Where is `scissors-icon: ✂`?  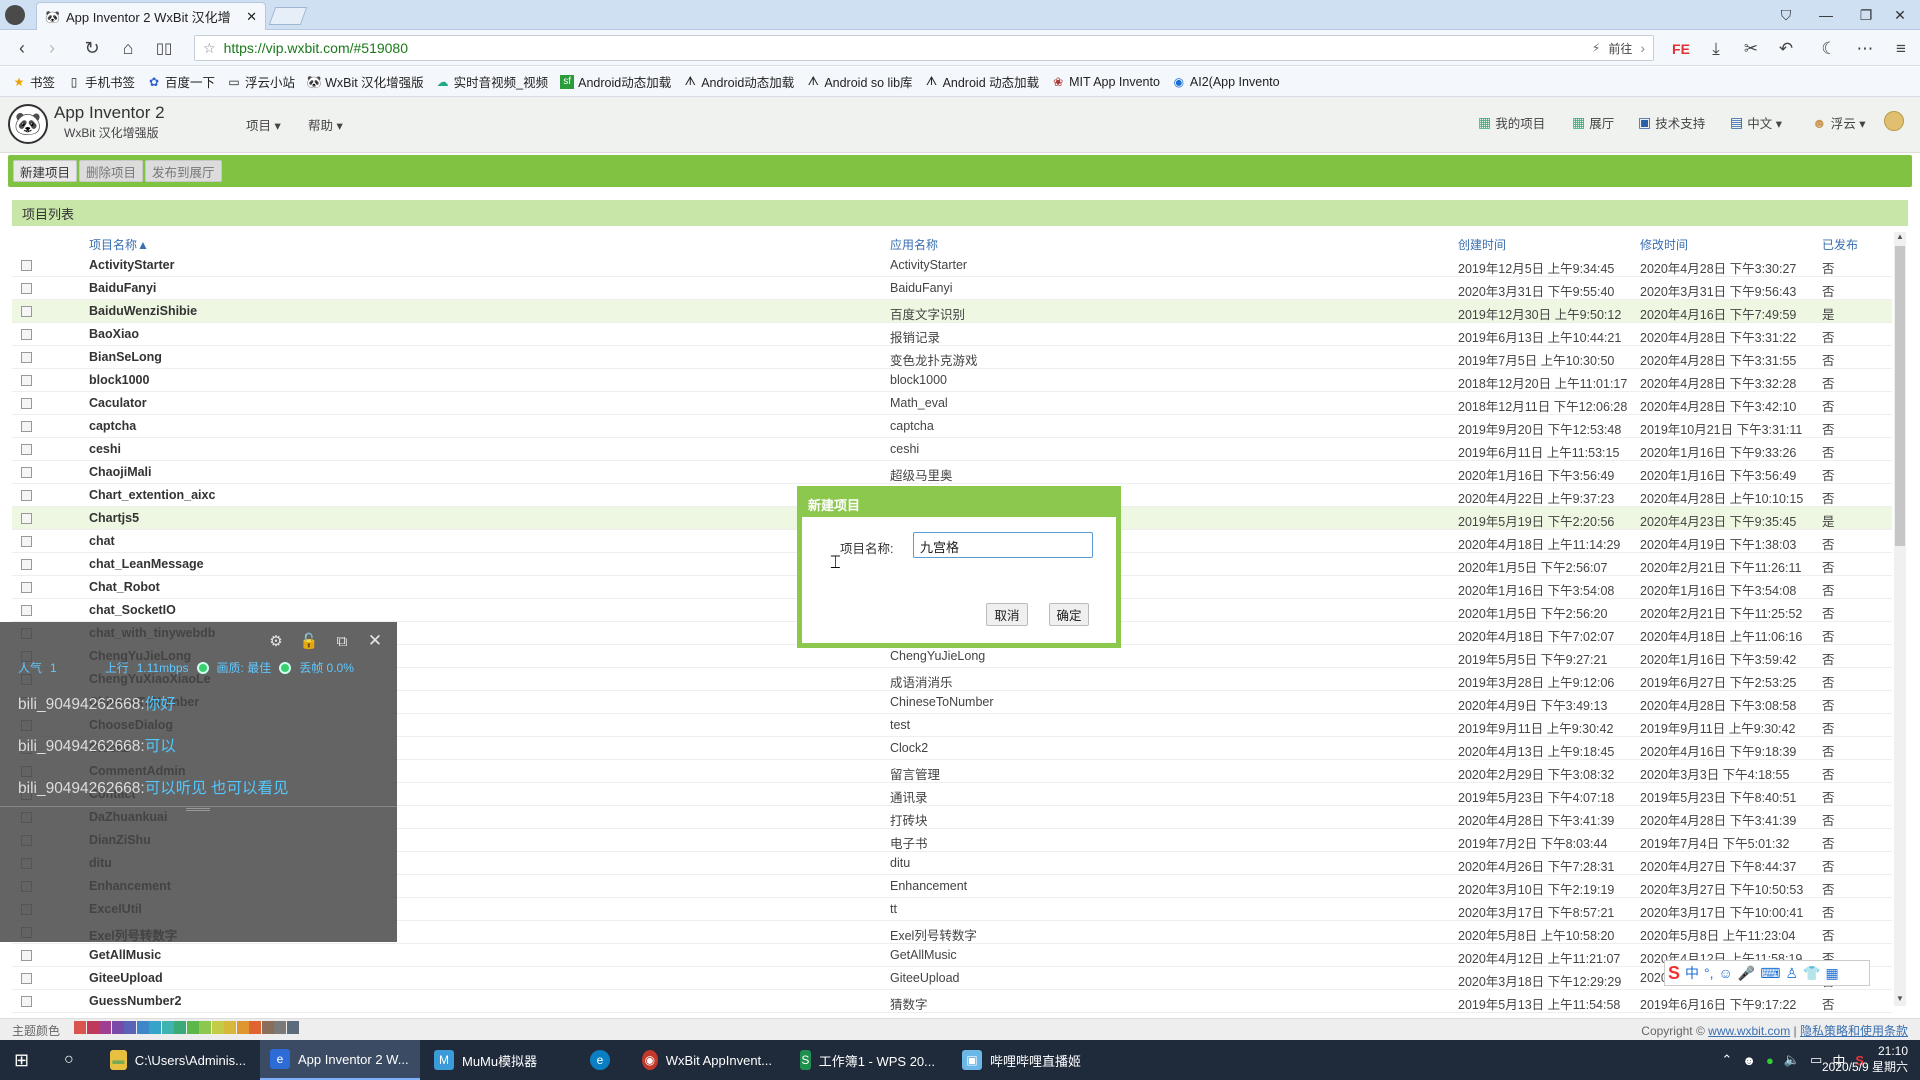
scissors-icon: ✂ is located at coordinates (1751, 49).